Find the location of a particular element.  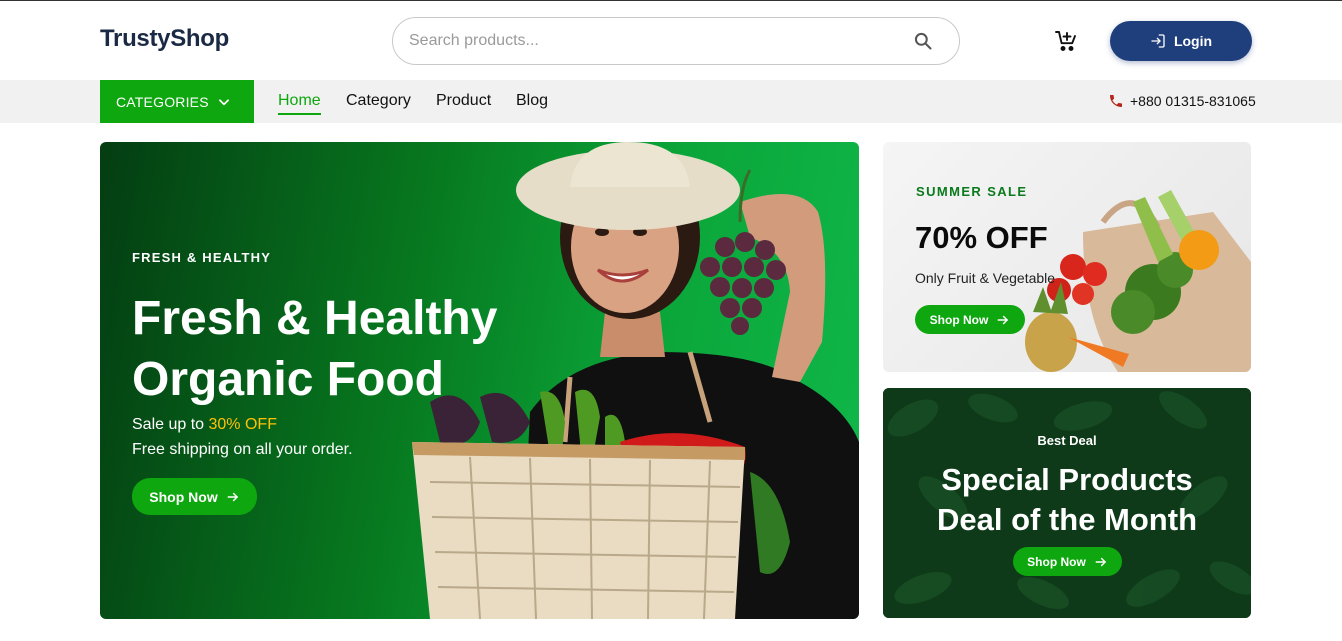

nav-link-category: Category is located at coordinates (378, 101).